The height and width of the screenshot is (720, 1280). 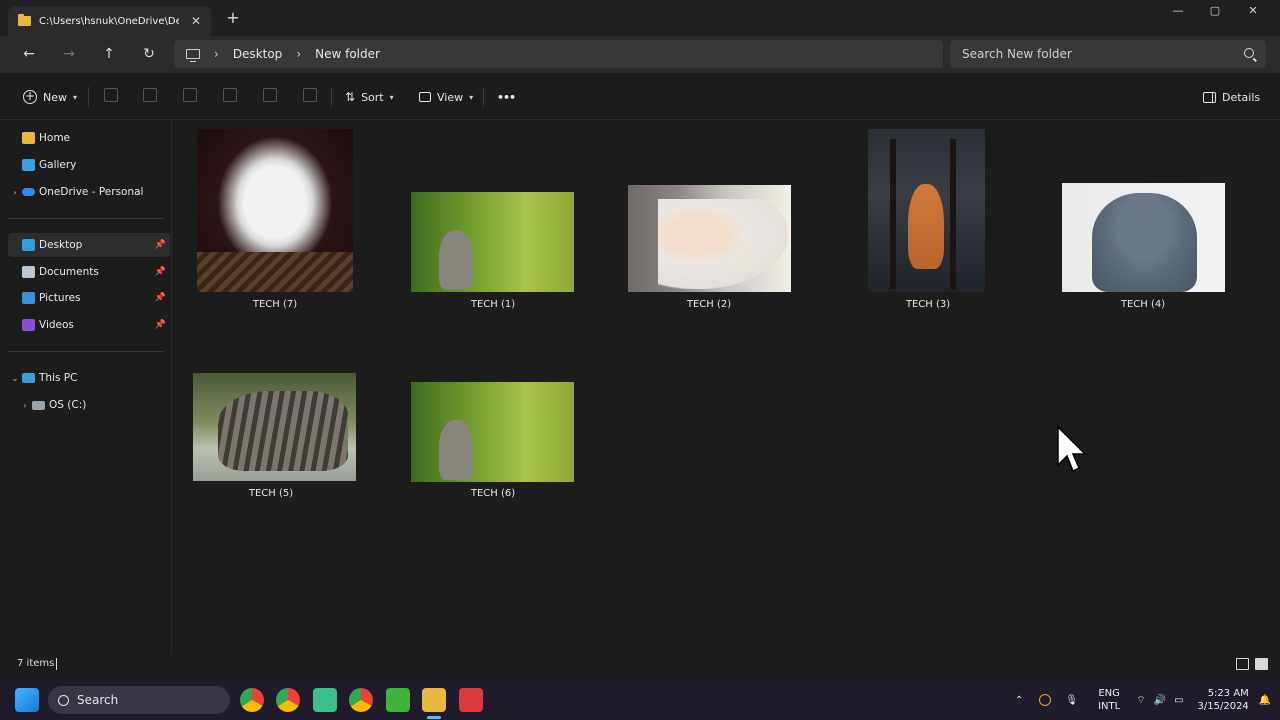 I want to click on sidebar-item-this-pc: ⌄ This PC, so click(x=89, y=378).